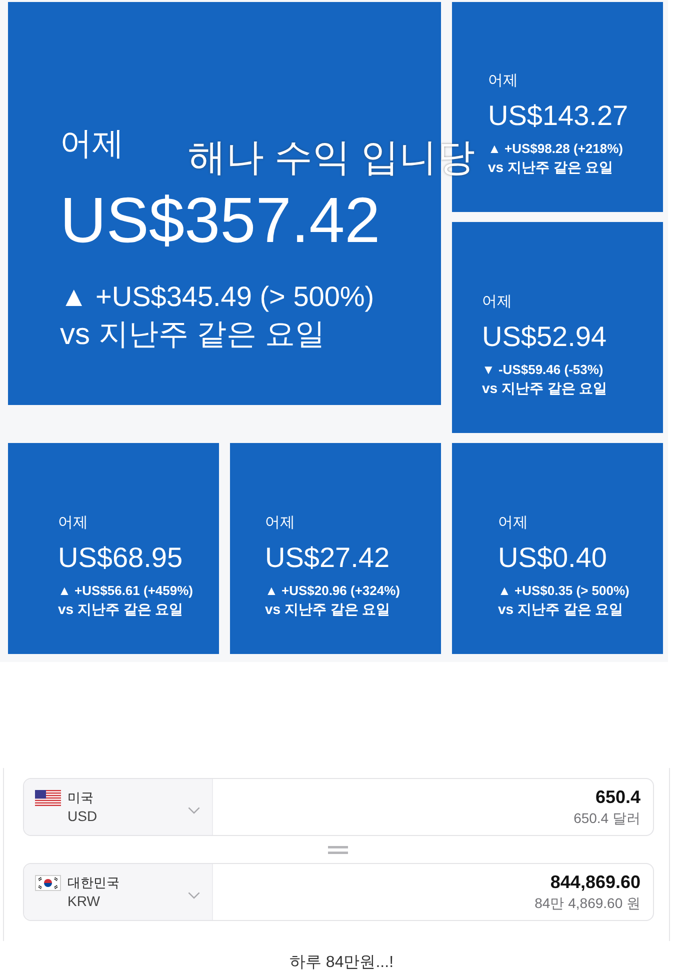 The height and width of the screenshot is (976, 683). Describe the element at coordinates (564, 591) in the screenshot. I see `tile-change: ▲ +US$0.35 (> 500%)` at that location.